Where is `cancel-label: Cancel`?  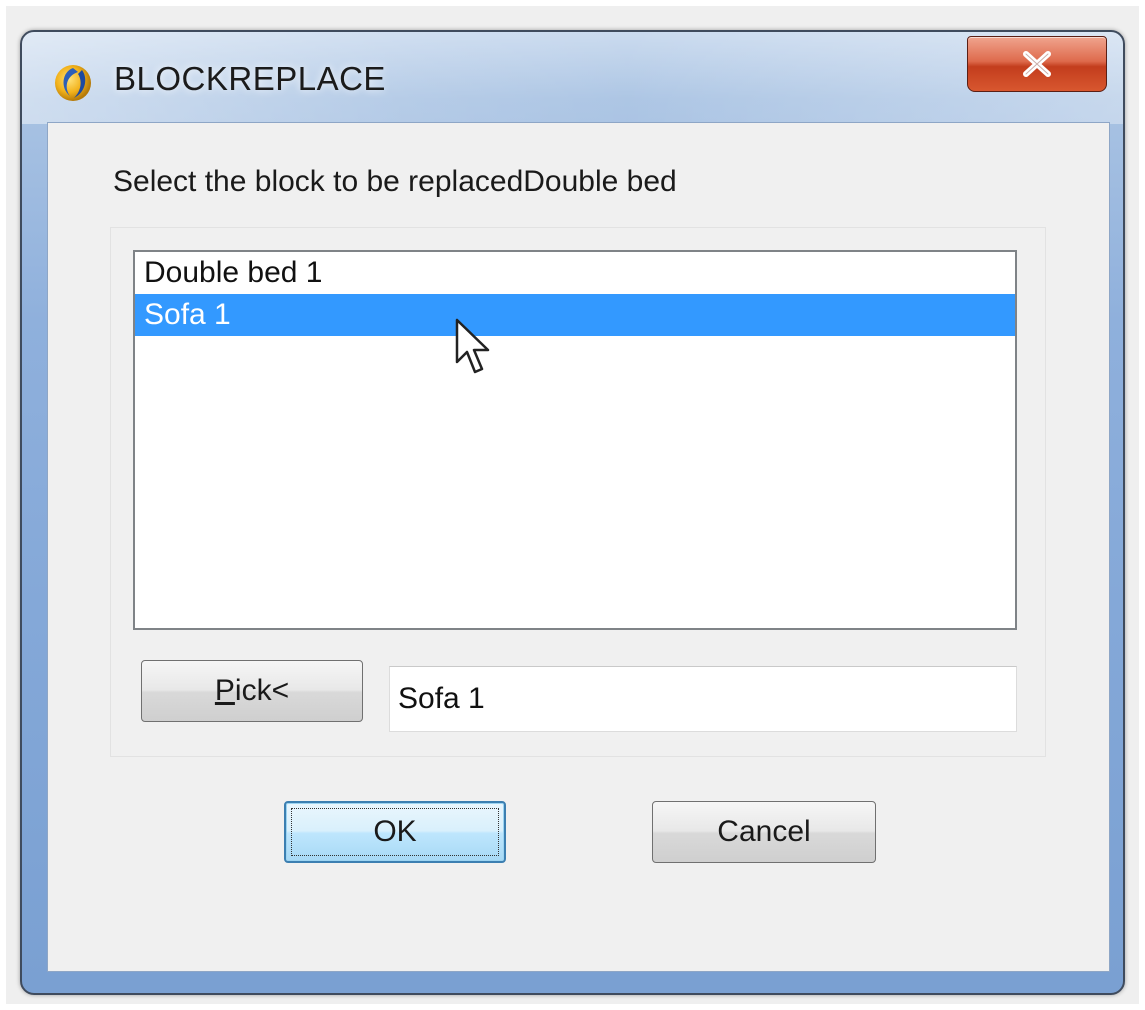
cancel-label: Cancel is located at coordinates (764, 831).